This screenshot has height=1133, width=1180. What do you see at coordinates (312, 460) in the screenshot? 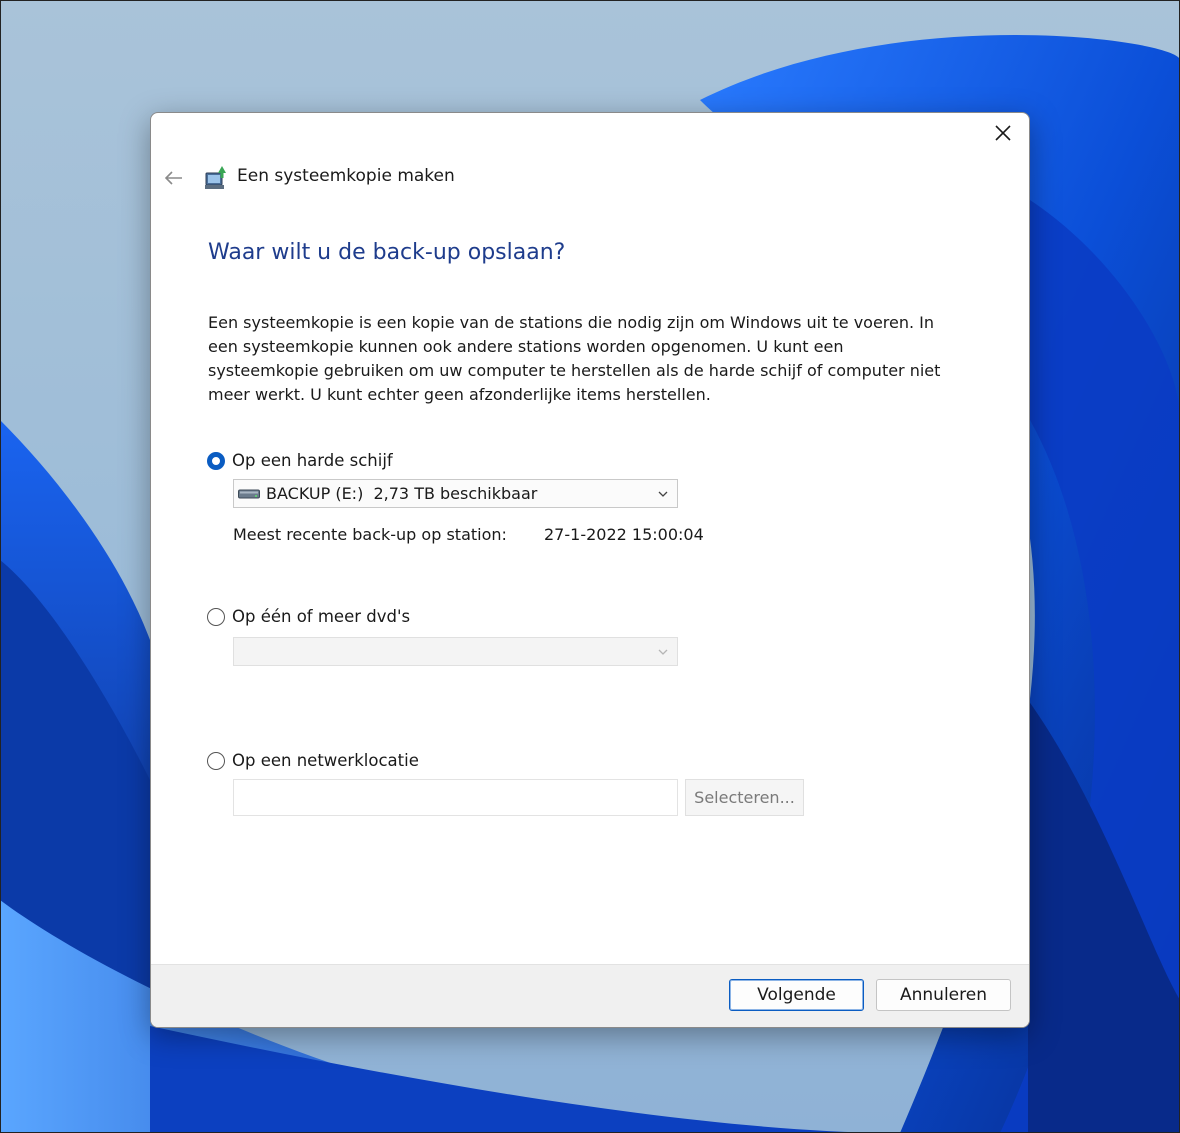
I see `radio-hard-disk-label: Op een harde schijf` at bounding box center [312, 460].